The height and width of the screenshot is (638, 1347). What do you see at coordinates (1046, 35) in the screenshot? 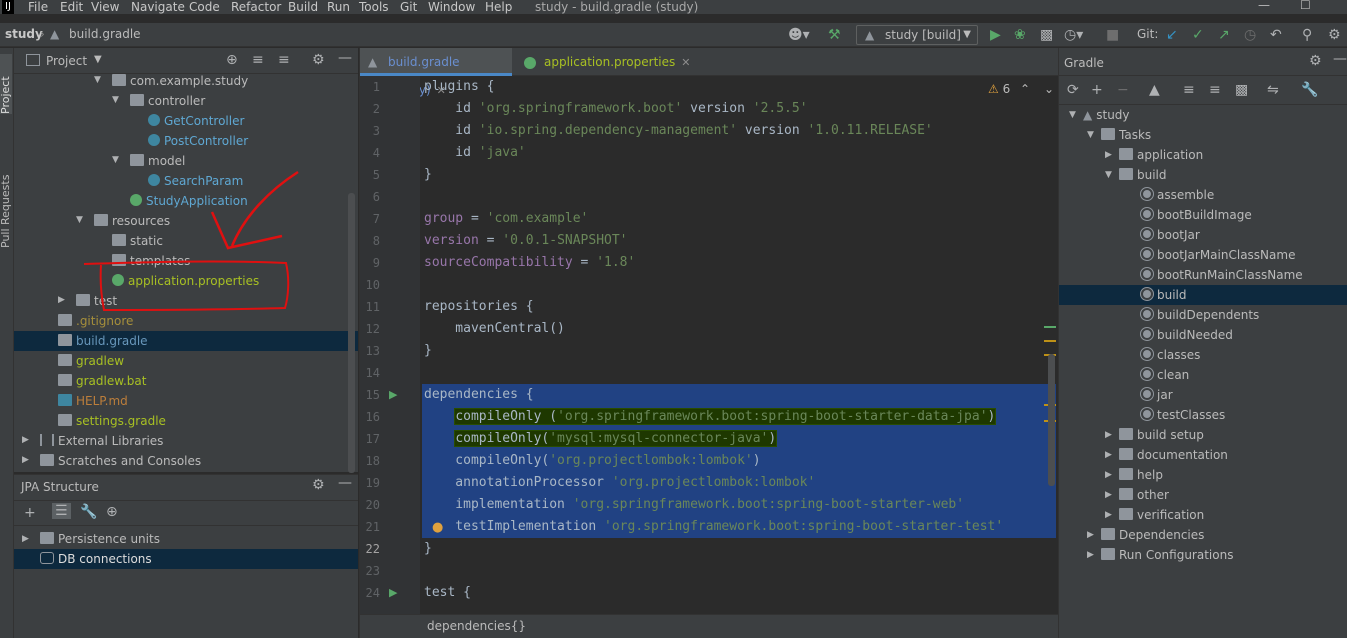
I see `coverage-icon: ▩` at bounding box center [1046, 35].